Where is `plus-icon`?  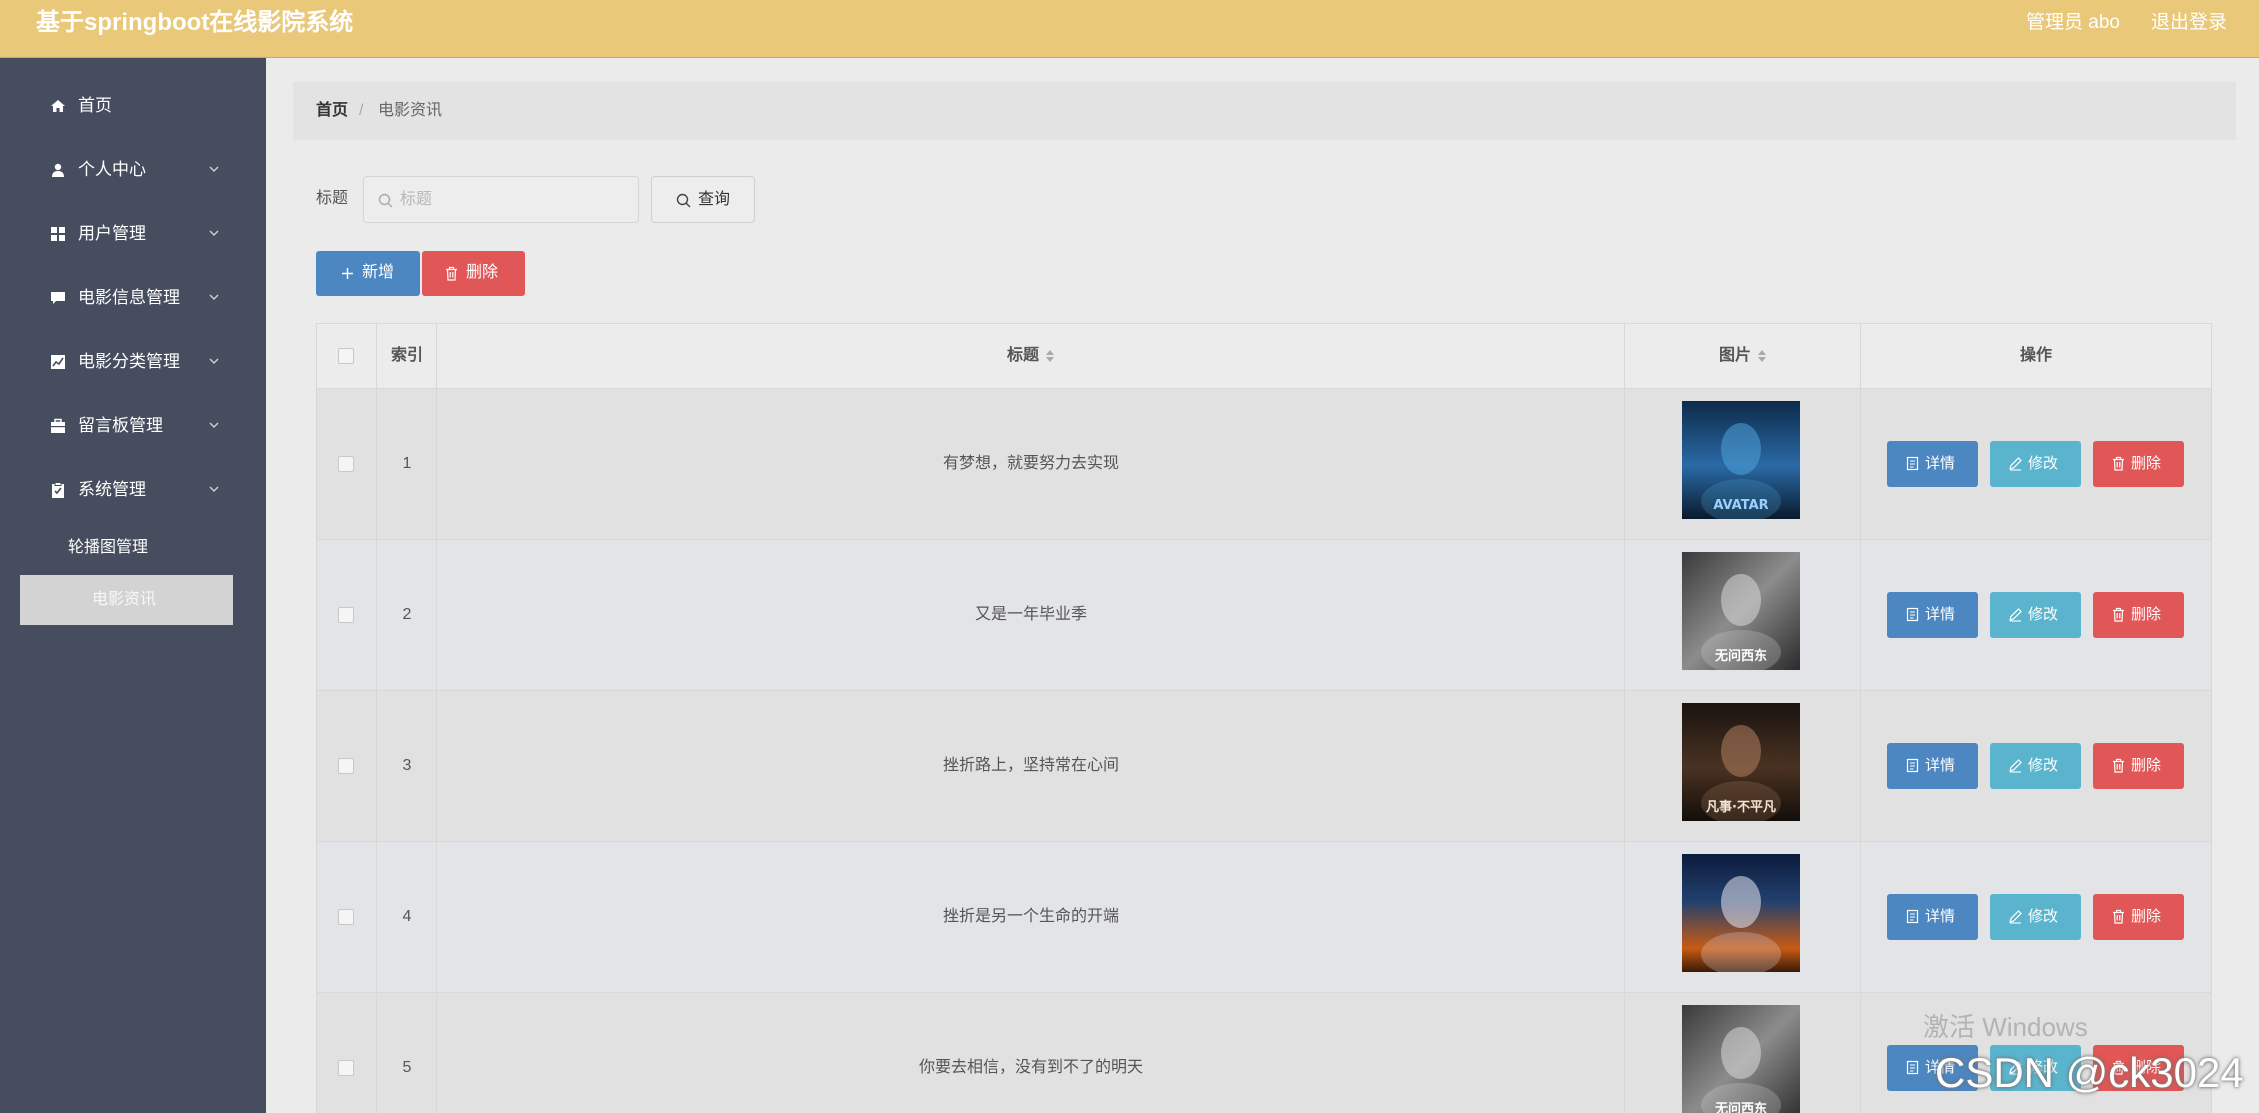
plus-icon is located at coordinates (347, 273).